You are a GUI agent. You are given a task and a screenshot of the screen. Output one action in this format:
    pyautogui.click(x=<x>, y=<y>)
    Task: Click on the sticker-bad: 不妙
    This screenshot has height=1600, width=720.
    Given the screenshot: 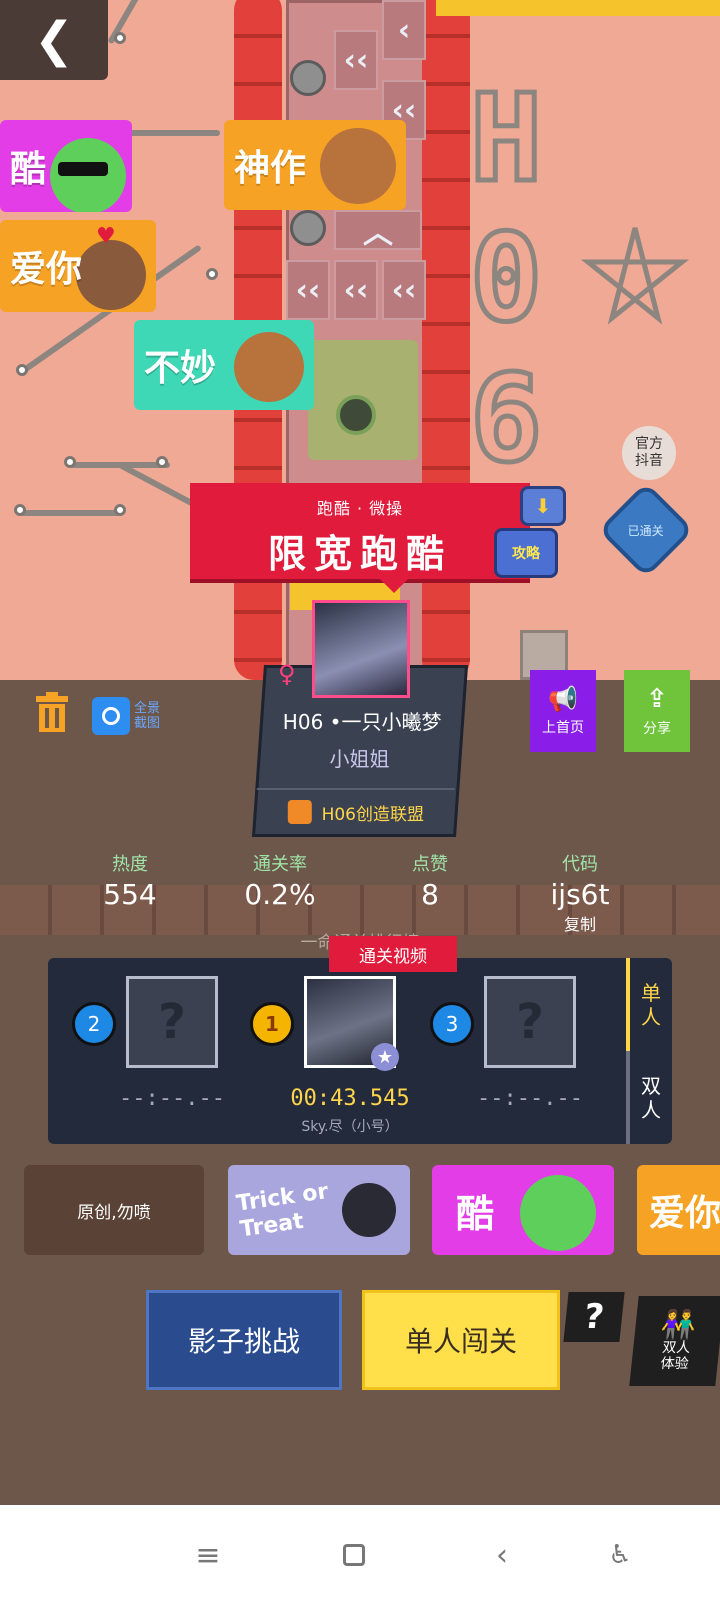 What is the action you would take?
    pyautogui.click(x=224, y=365)
    